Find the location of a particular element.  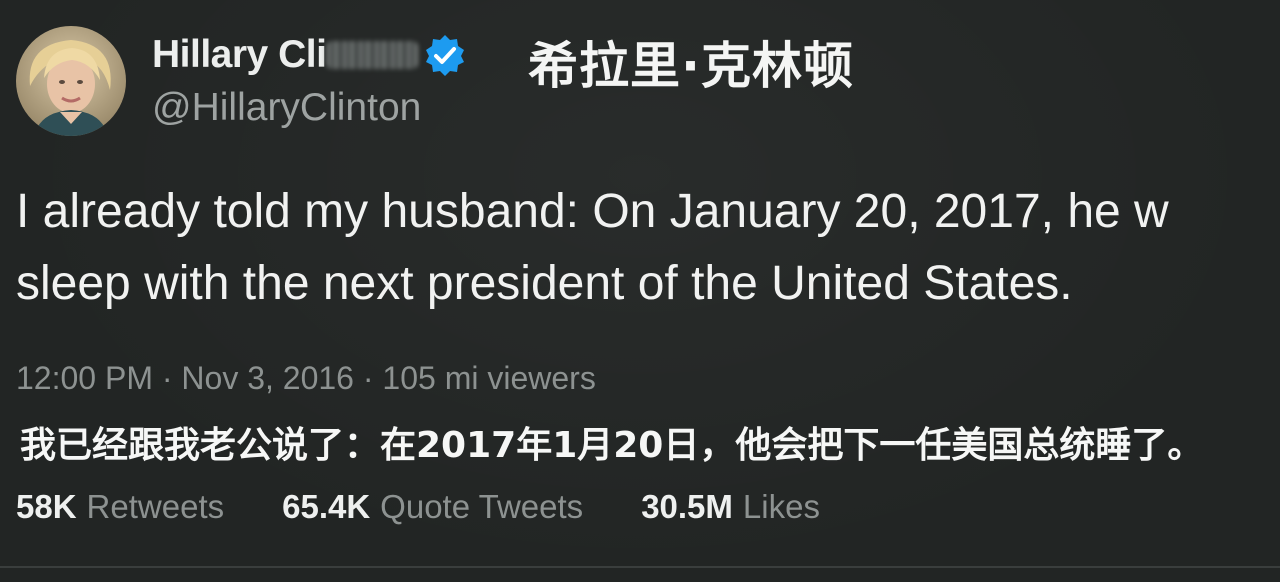

likes-stat: 30.5M Likes is located at coordinates (730, 507).